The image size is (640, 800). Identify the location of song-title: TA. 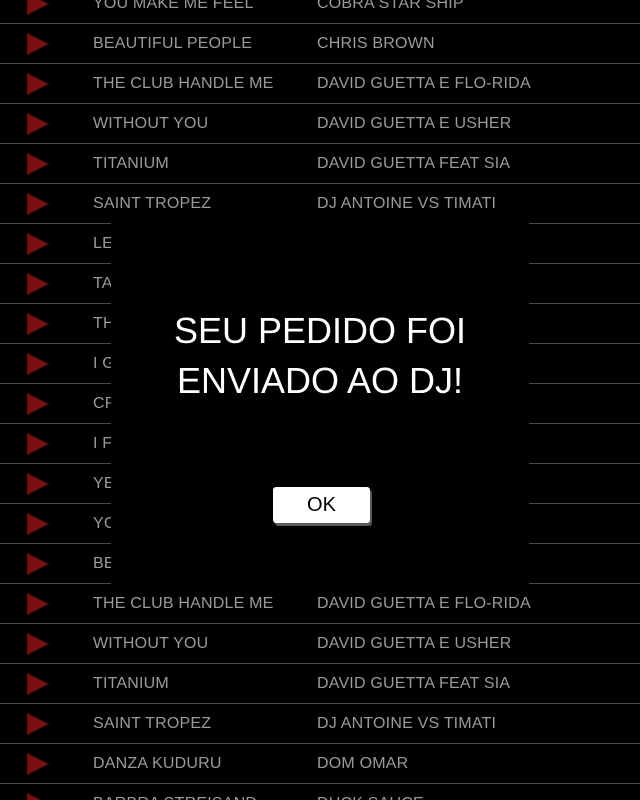
(103, 283).